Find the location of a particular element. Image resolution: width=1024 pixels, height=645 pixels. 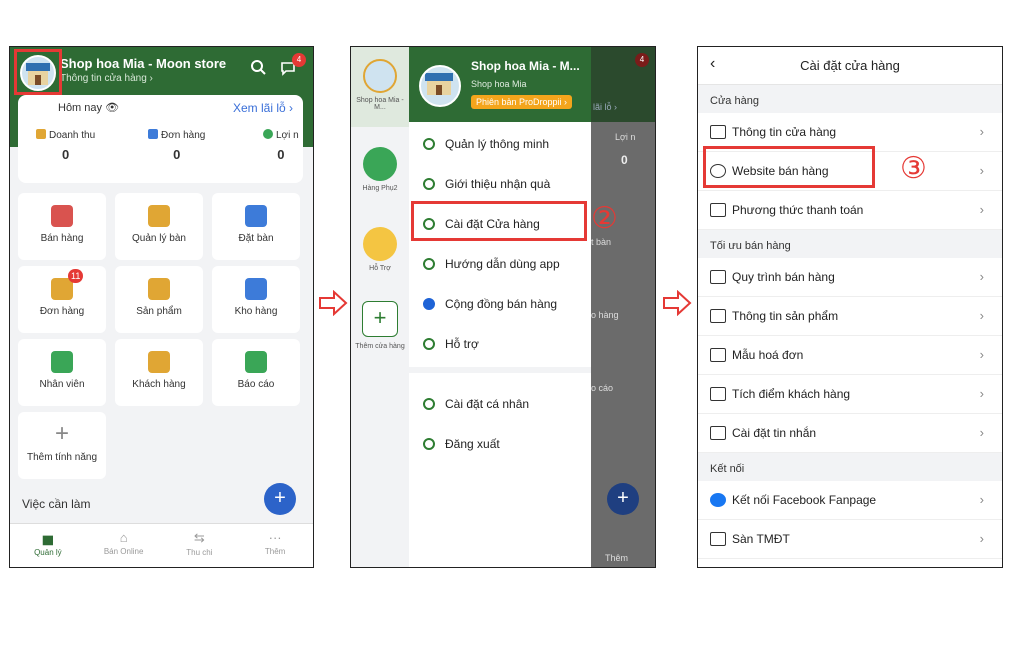

tile-add-feature: + Thêm tính năng is located at coordinates (62, 445).